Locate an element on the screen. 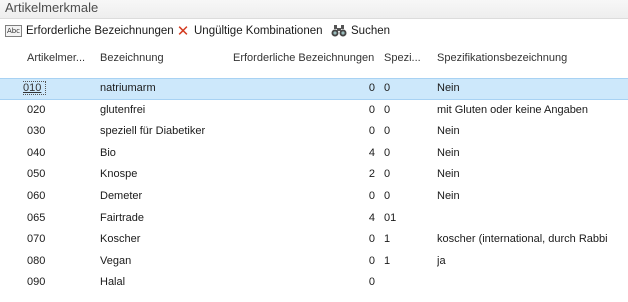  cell-name: Fairtrade is located at coordinates (165, 219).